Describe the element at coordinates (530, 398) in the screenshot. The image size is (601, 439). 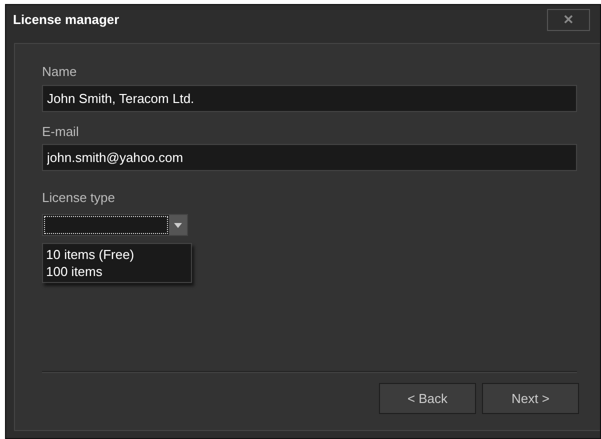
I see `nav-button: Next >` at that location.